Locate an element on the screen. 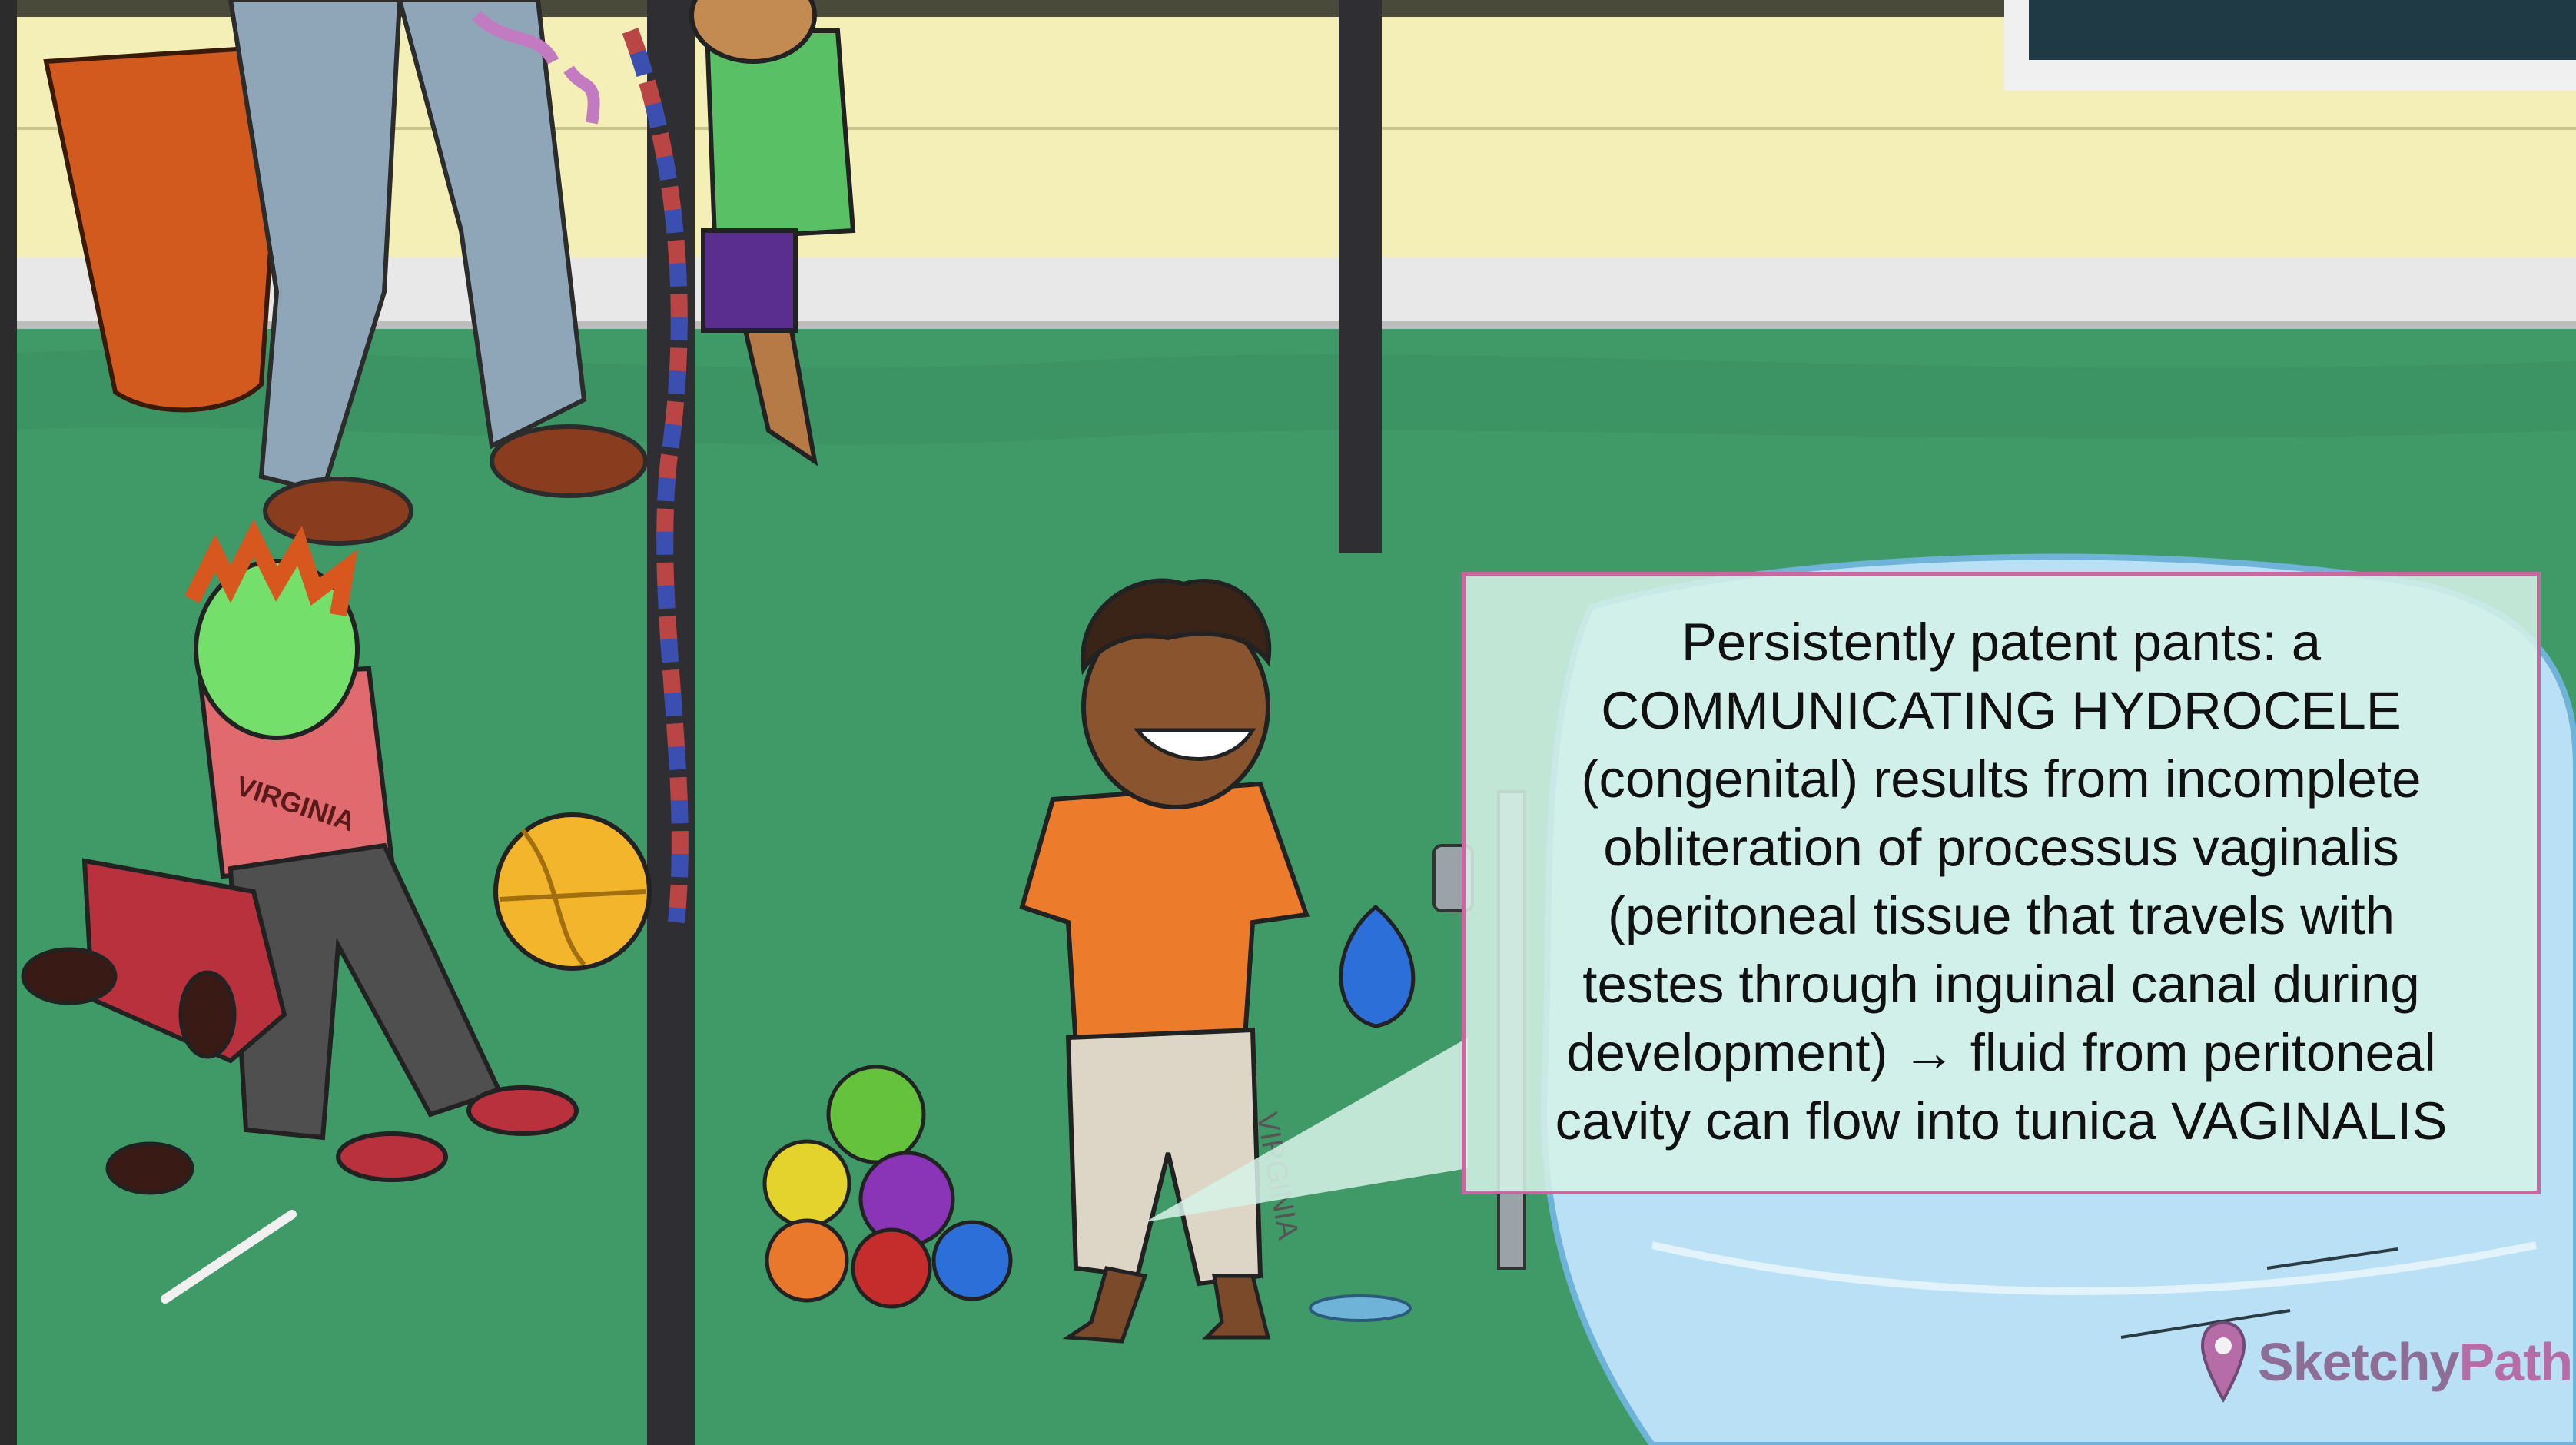 Image resolution: width=2576 pixels, height=1445 pixels. caption-line: COMMUNICATING HYDROCELE is located at coordinates (2001, 710).